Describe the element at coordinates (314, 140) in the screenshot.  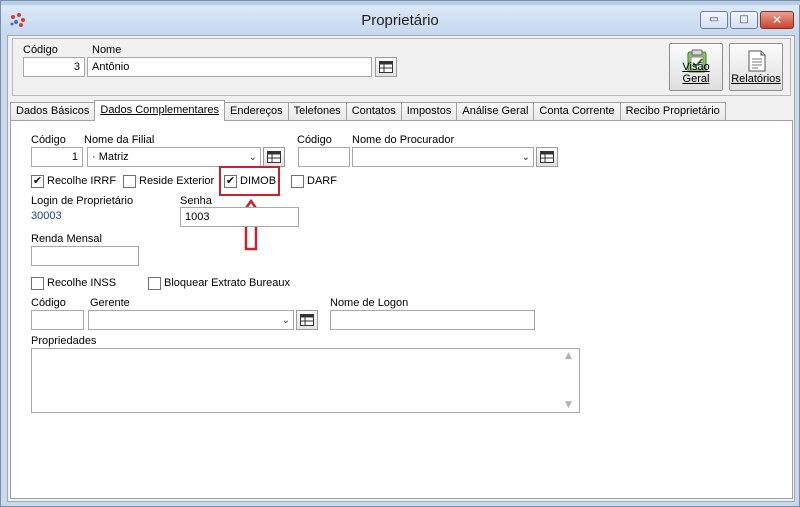
I see `procurador-codigo-label: Código` at that location.